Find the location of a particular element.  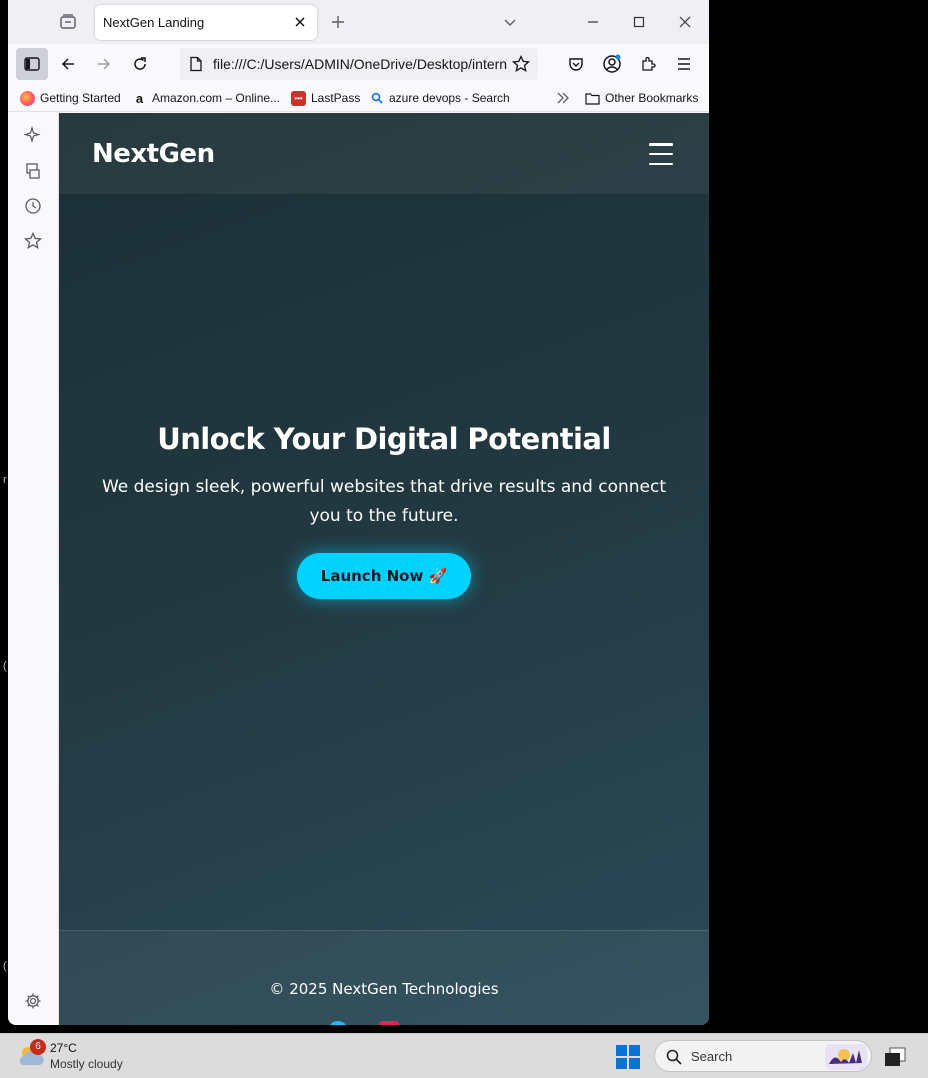

chevron-double-right-icon is located at coordinates (563, 98).